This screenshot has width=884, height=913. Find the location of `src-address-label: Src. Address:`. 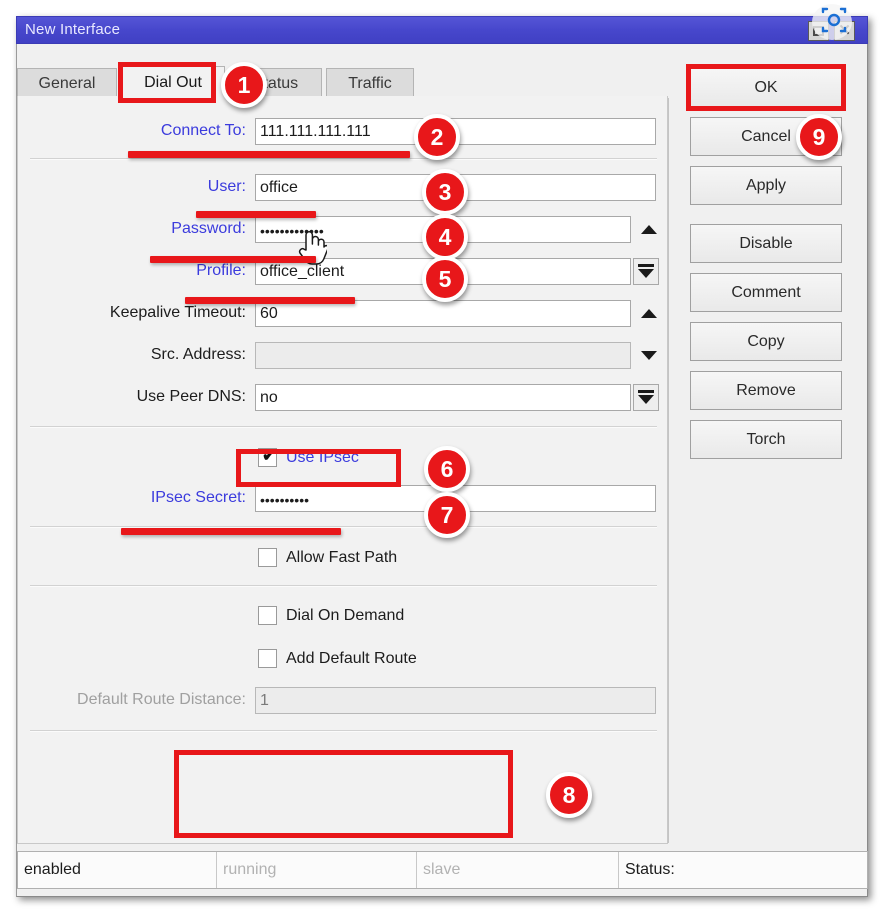

src-address-label: Src. Address: is located at coordinates (198, 354).